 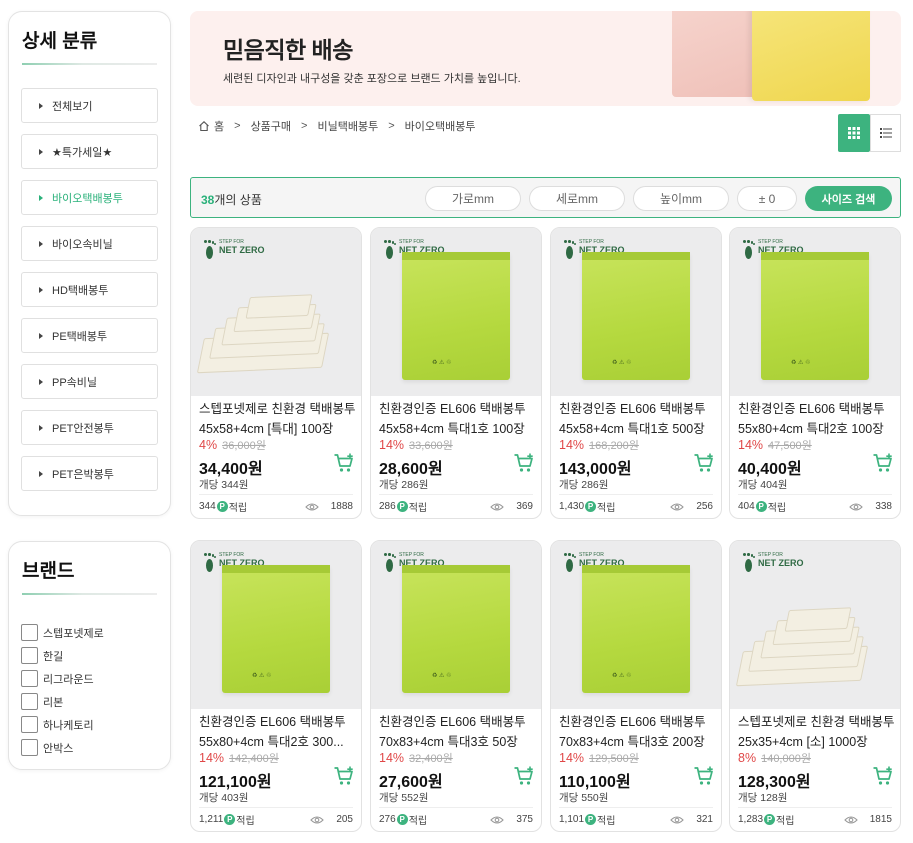 I want to click on caret-right-icon, so click(x=41, y=243).